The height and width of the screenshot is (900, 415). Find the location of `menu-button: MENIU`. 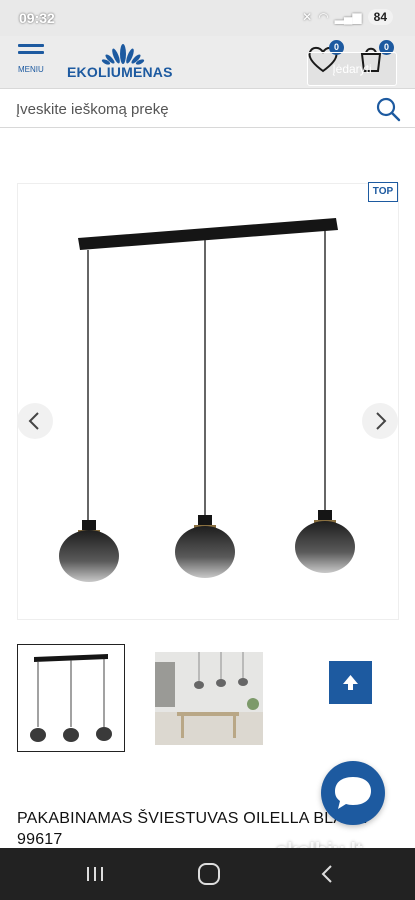

menu-button: MENIU is located at coordinates (33, 62).